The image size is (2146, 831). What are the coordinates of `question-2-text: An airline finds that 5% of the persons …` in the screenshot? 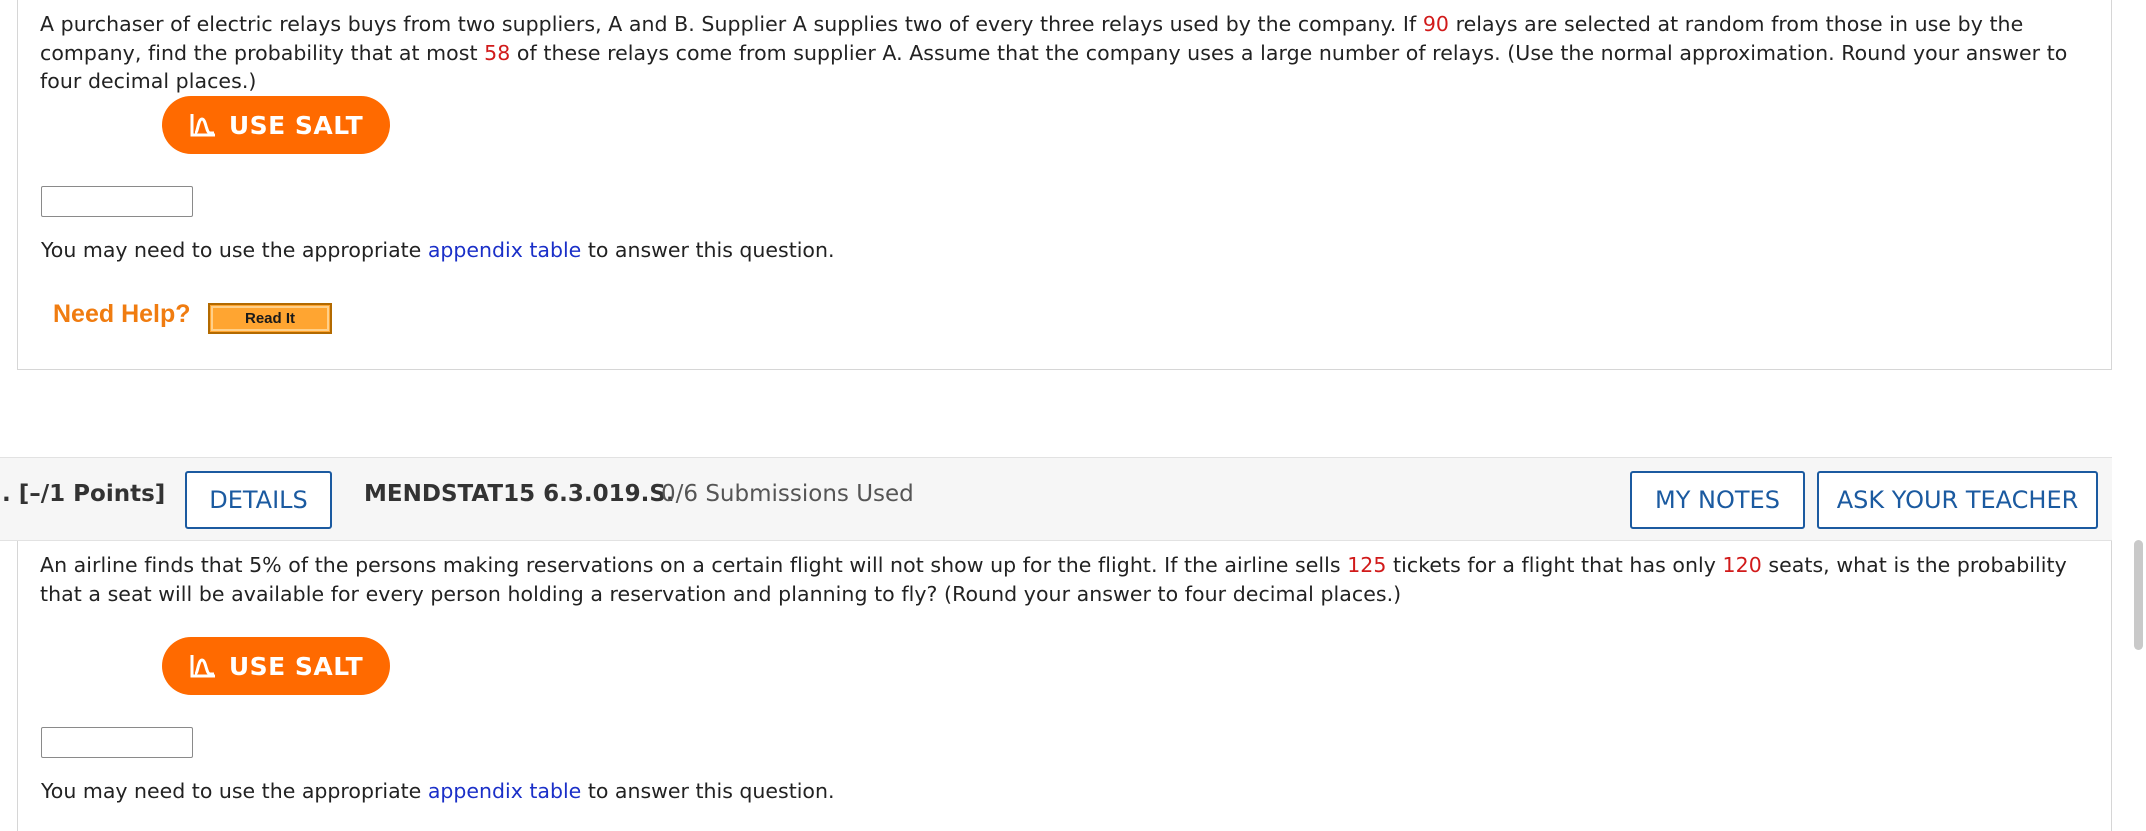 It's located at (1070, 579).